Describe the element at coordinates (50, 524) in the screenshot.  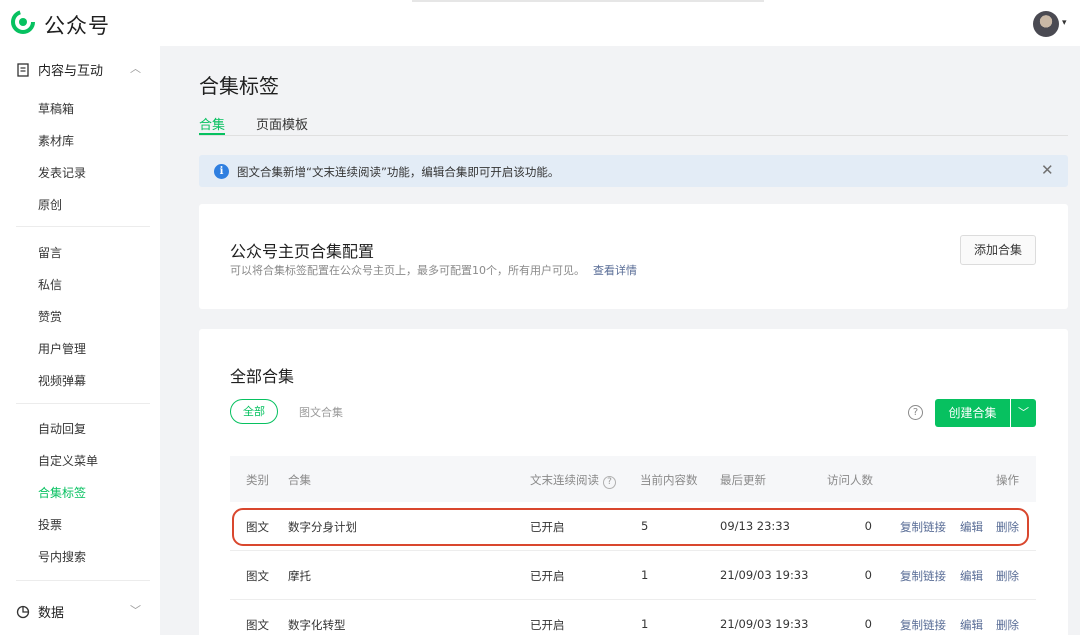
I see `sidebar-item-voting: 投票` at that location.